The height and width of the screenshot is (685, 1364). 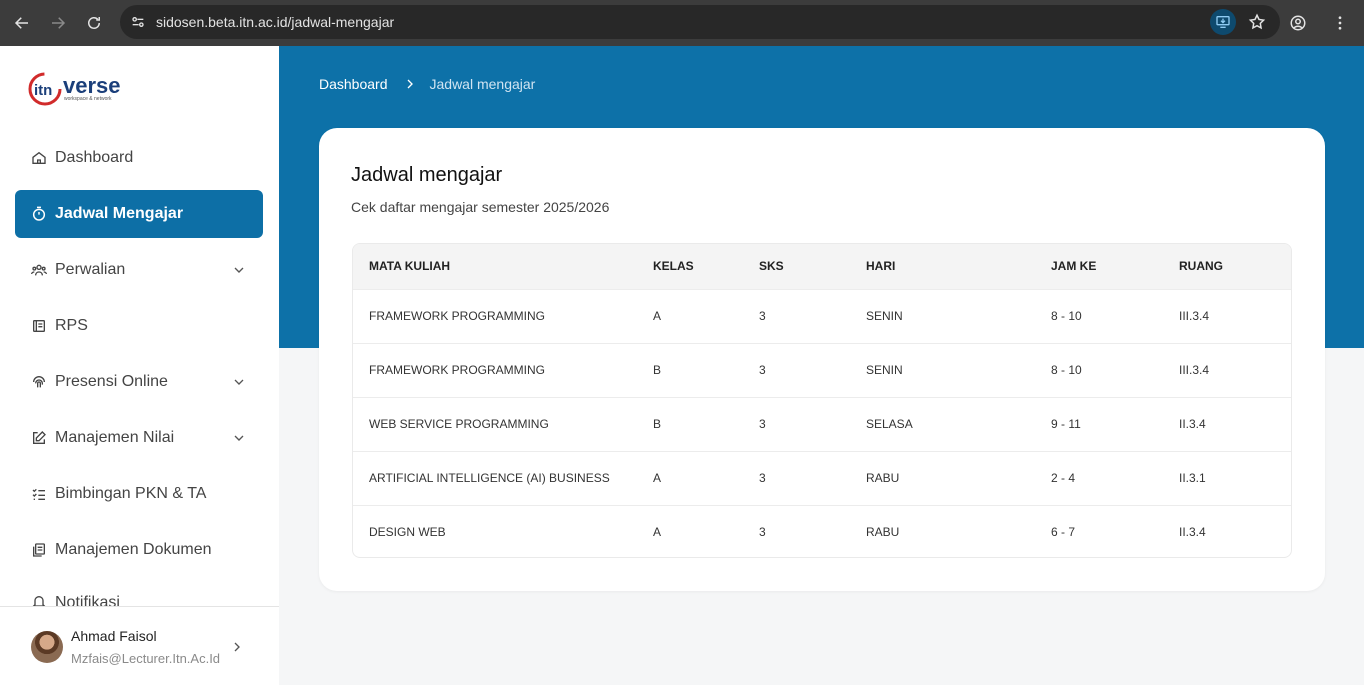 What do you see at coordinates (71, 325) in the screenshot?
I see `sidebar-item-label: RPS` at bounding box center [71, 325].